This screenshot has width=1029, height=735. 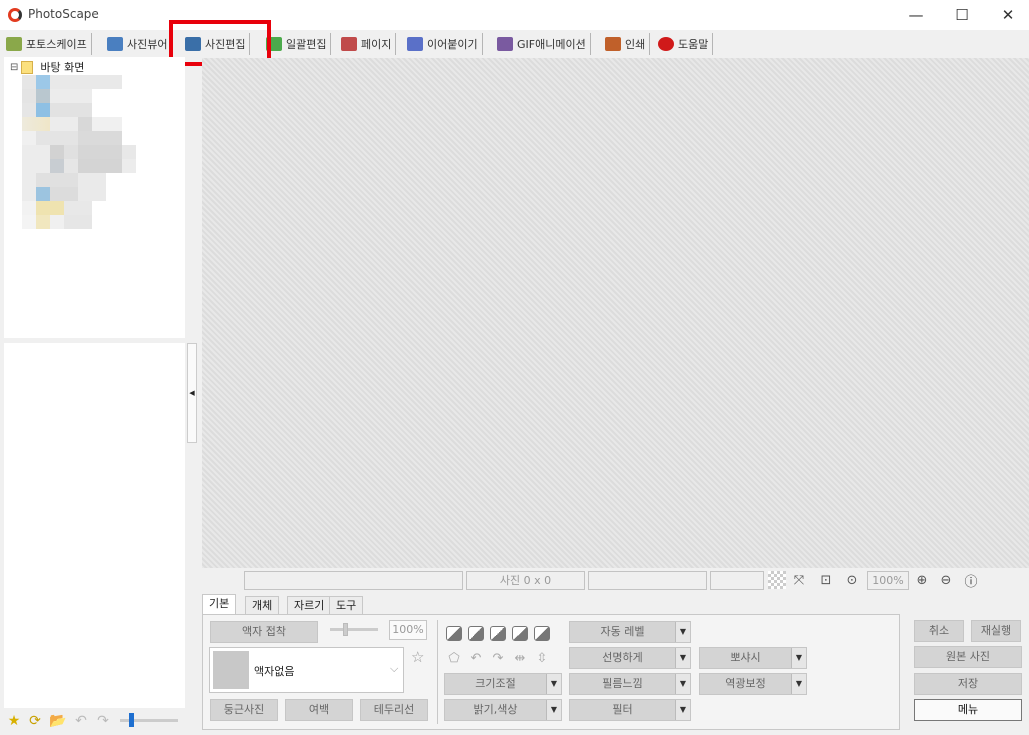 I want to click on app-logo-icon, so click(x=15, y=15).